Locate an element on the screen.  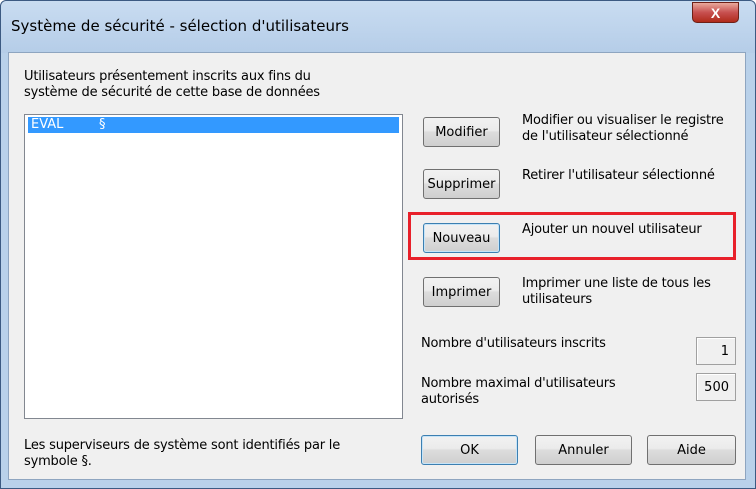
cancel-button: Annuler is located at coordinates (583, 450).